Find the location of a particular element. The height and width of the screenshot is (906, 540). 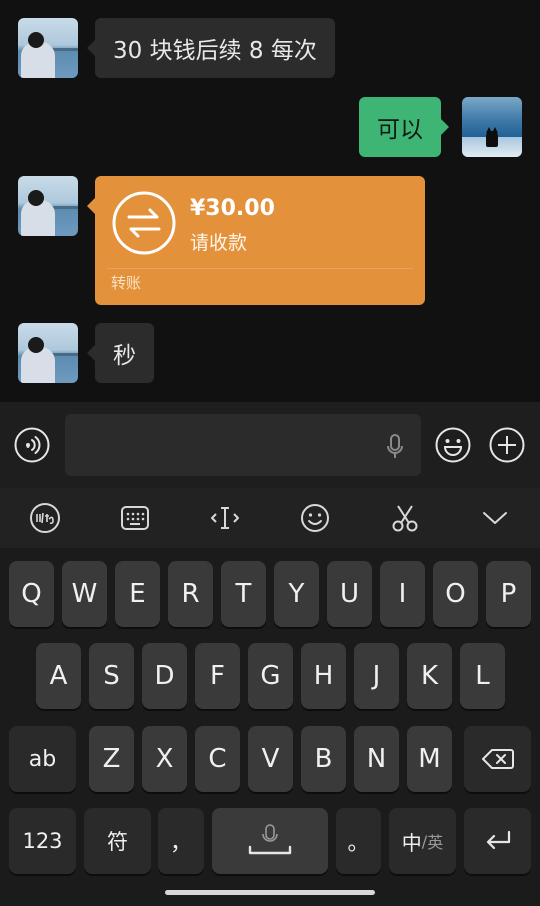

chevron-down-icon is located at coordinates (495, 518).